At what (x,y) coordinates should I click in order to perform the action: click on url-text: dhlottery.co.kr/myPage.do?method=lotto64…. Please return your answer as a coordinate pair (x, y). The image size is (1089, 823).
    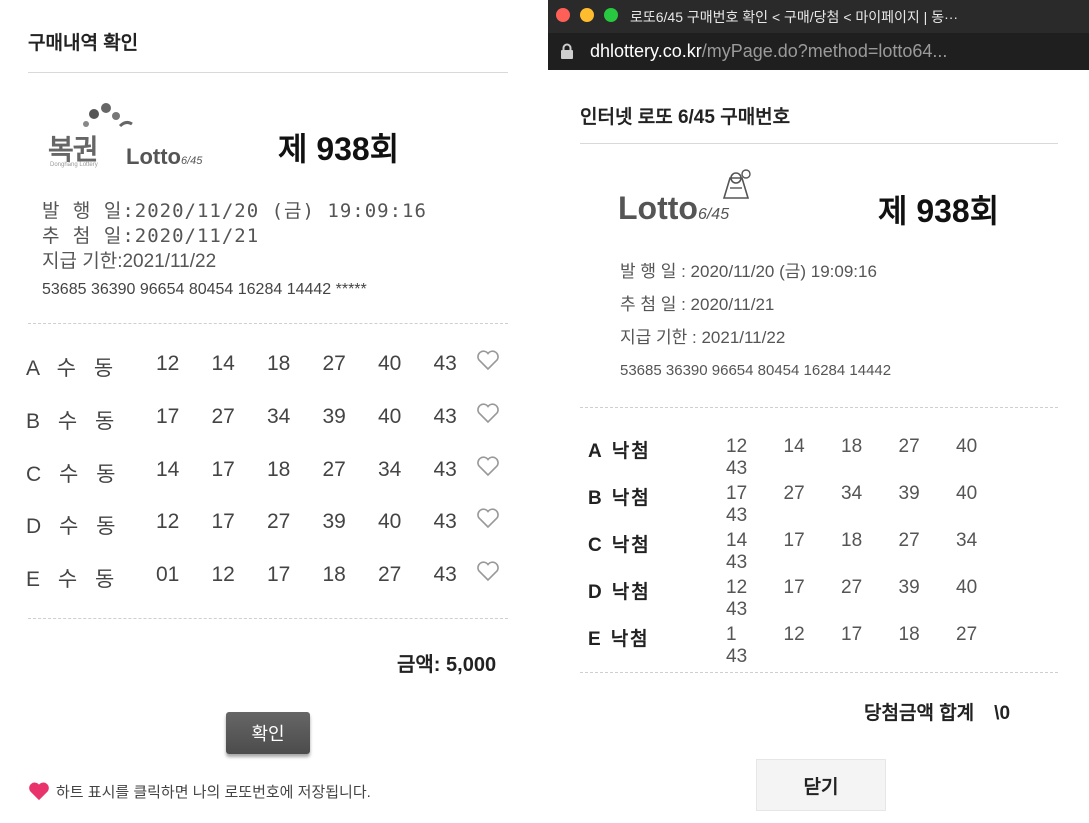
    Looking at the image, I should click on (768, 51).